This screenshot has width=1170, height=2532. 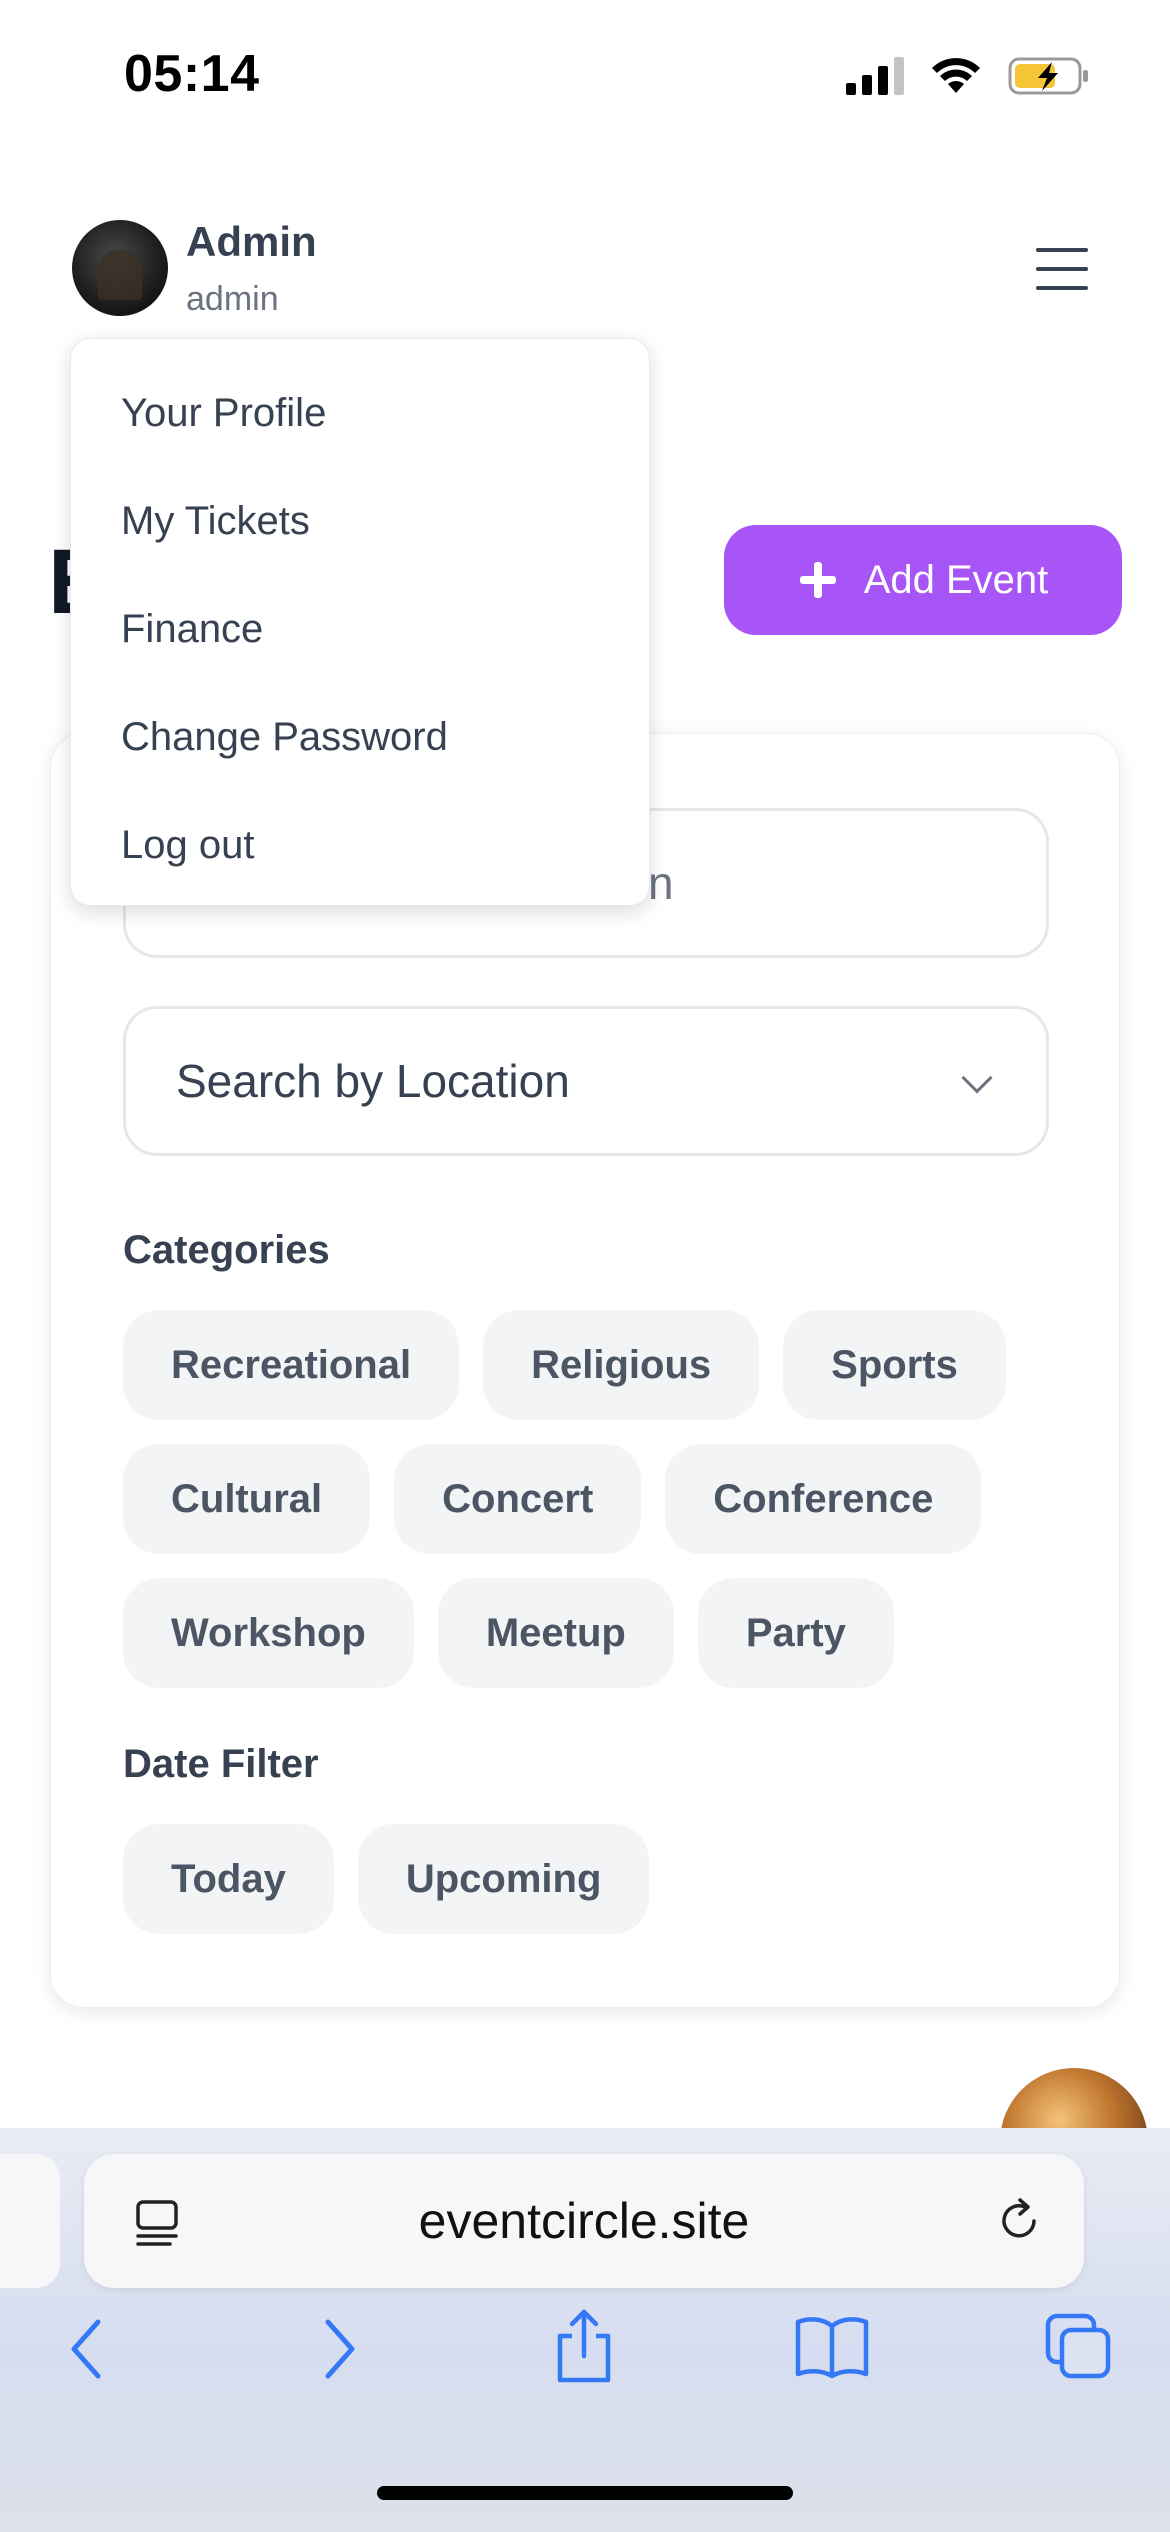 I want to click on status-icons, so click(x=968, y=76).